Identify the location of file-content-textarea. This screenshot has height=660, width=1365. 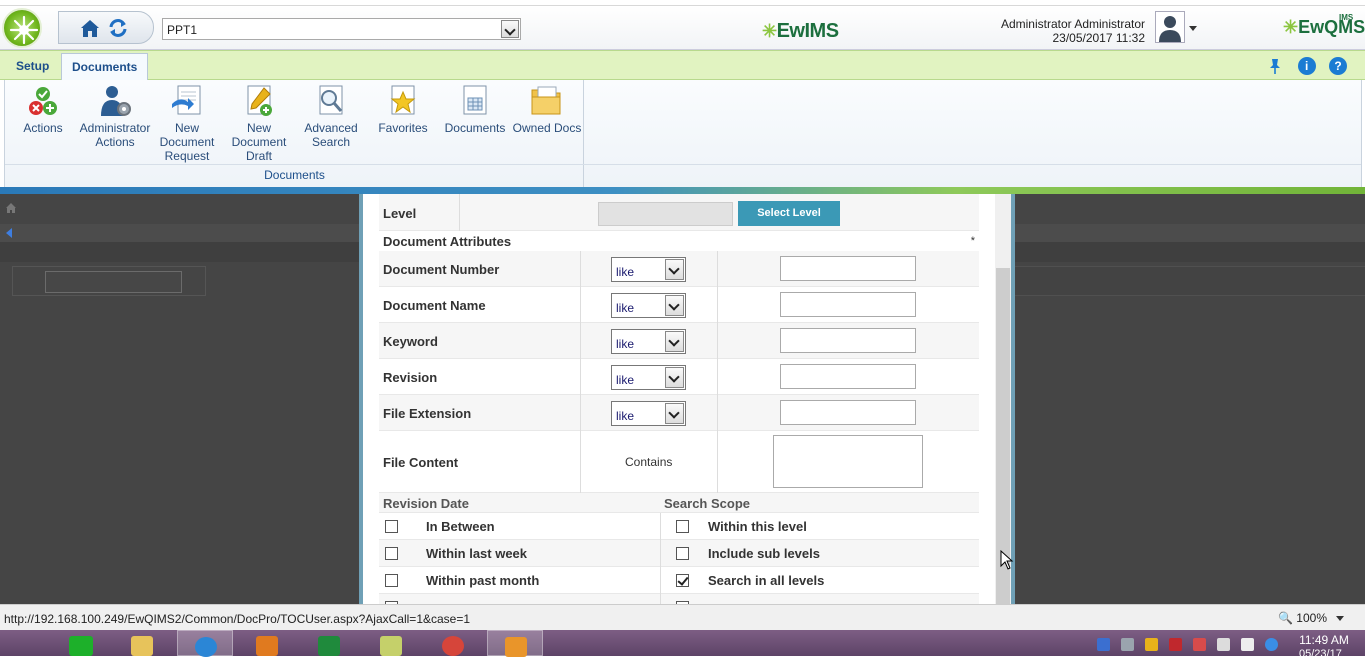
(848, 461).